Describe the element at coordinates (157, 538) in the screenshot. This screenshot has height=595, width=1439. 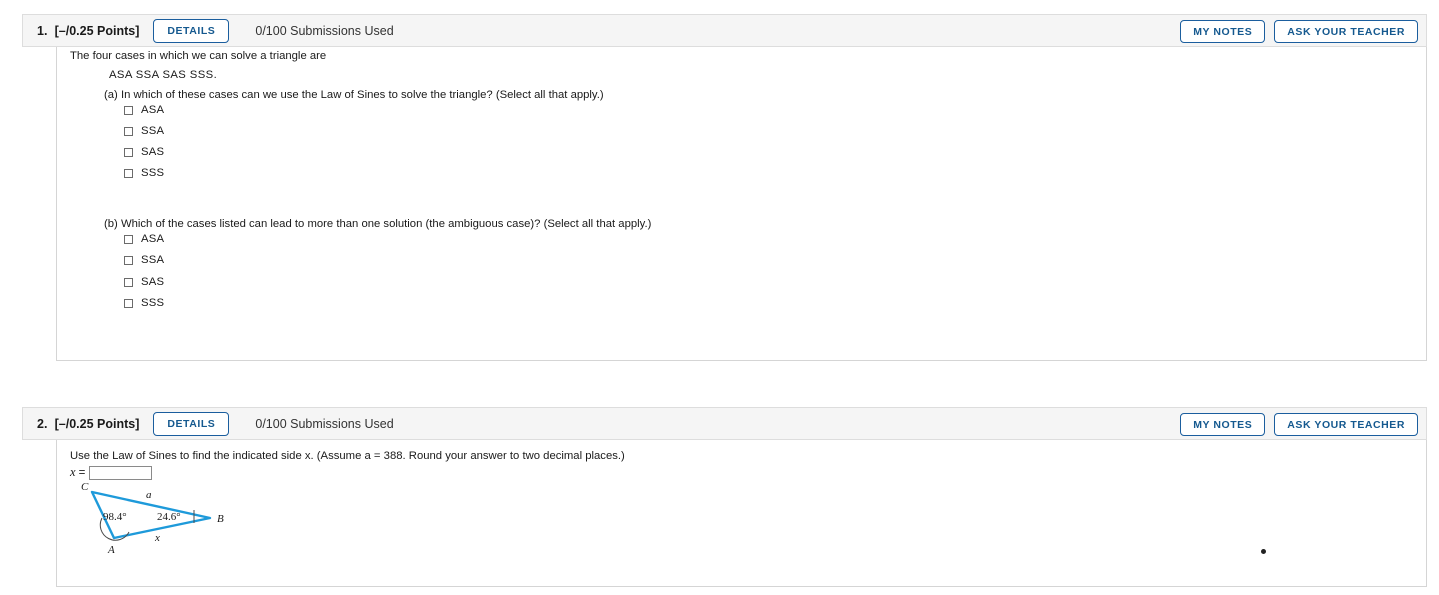
I see `side-label-x: x` at that location.